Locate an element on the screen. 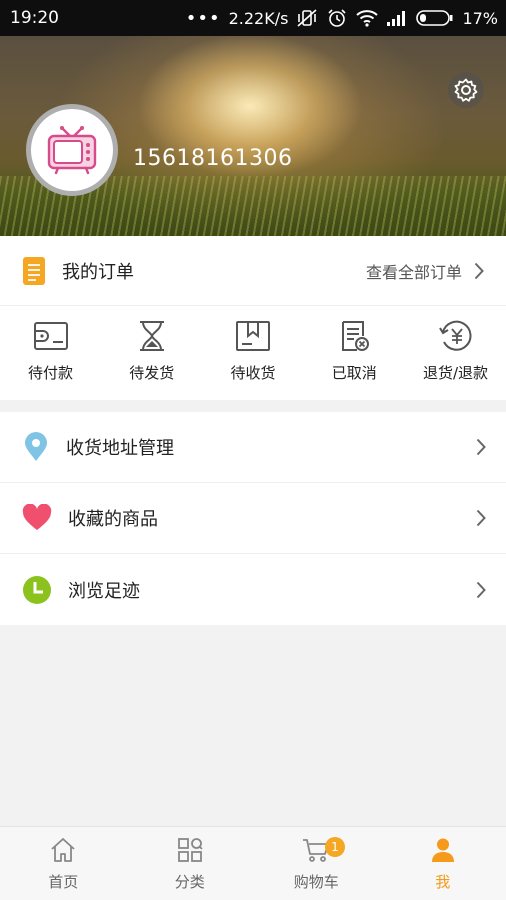  net-speed: 2.22K/s is located at coordinates (258, 18).